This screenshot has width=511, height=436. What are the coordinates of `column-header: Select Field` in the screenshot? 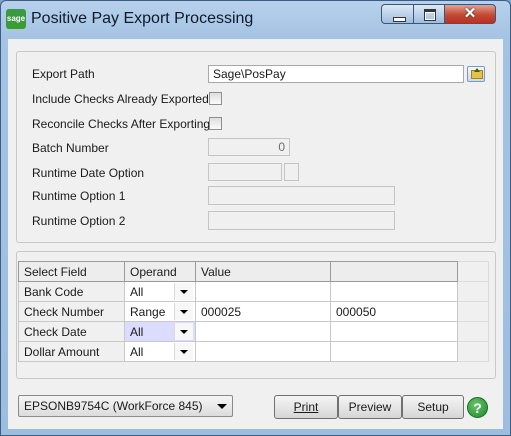 It's located at (71, 271).